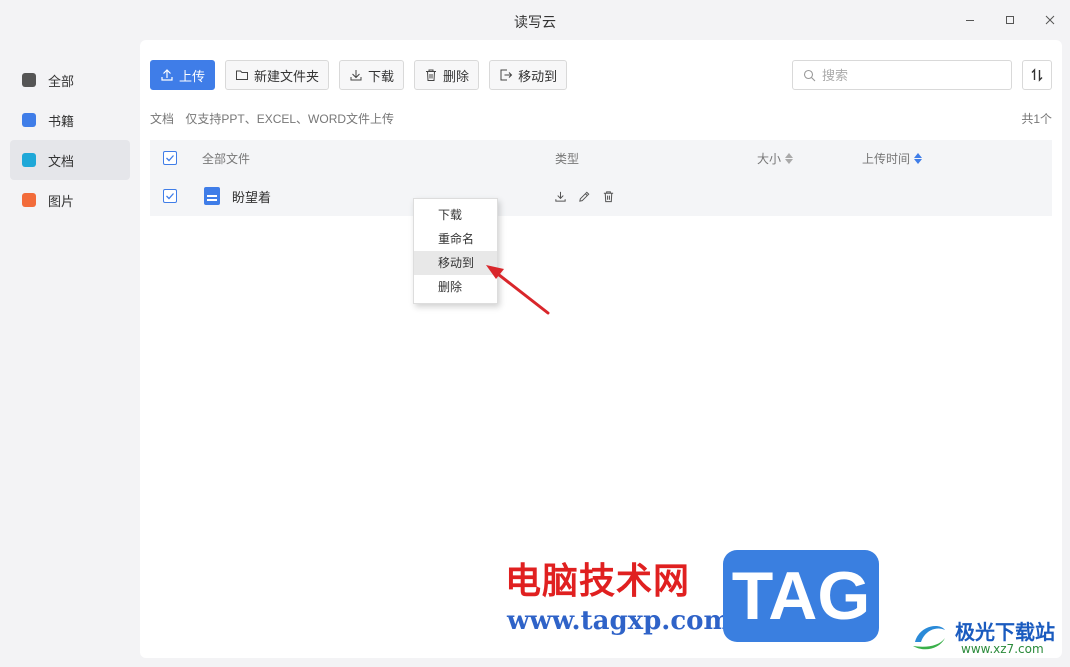 This screenshot has width=1070, height=667. I want to click on upload-button: 上传, so click(183, 75).